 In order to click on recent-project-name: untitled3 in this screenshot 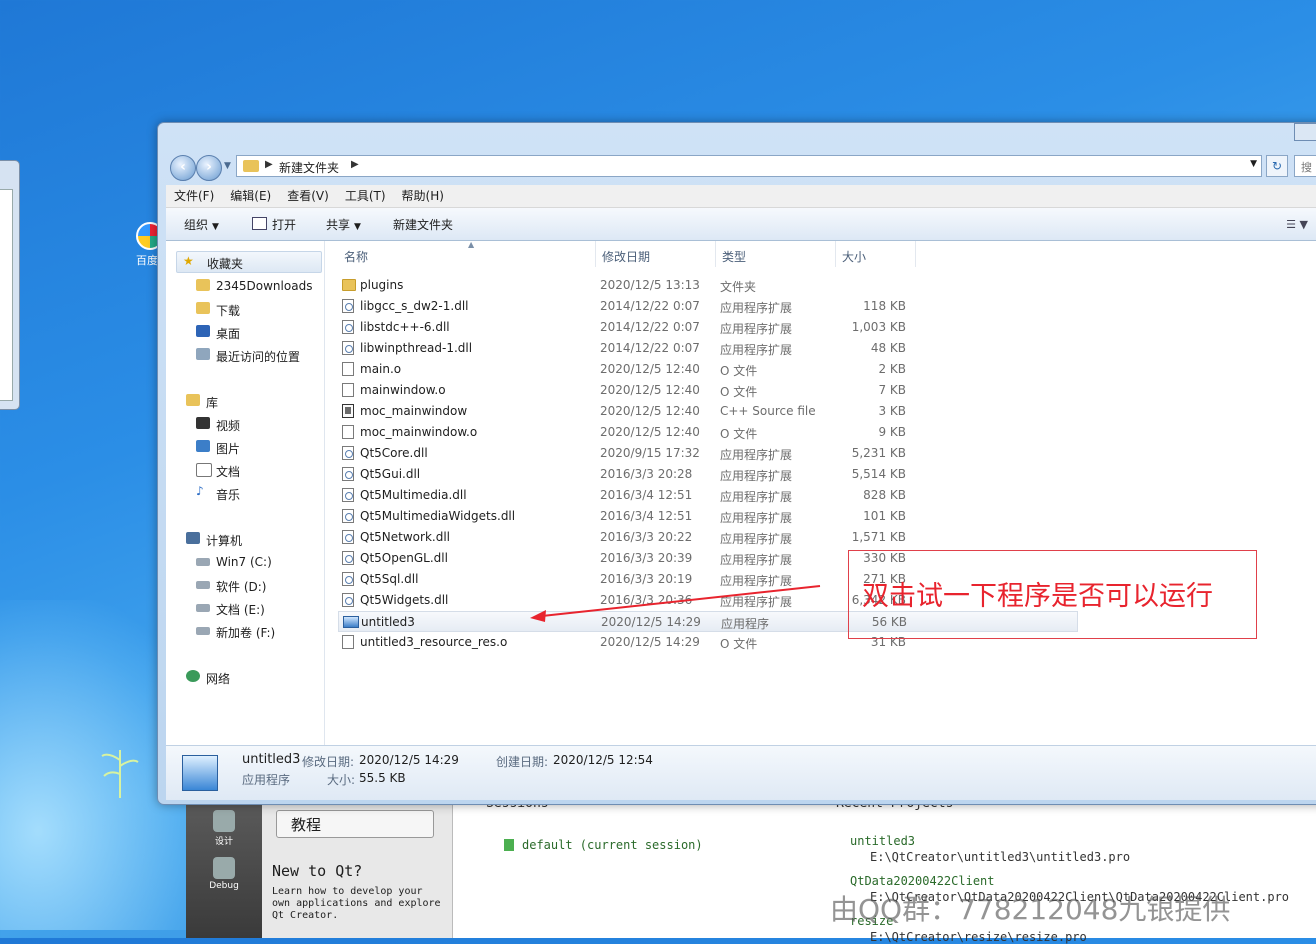, I will do `click(882, 841)`.